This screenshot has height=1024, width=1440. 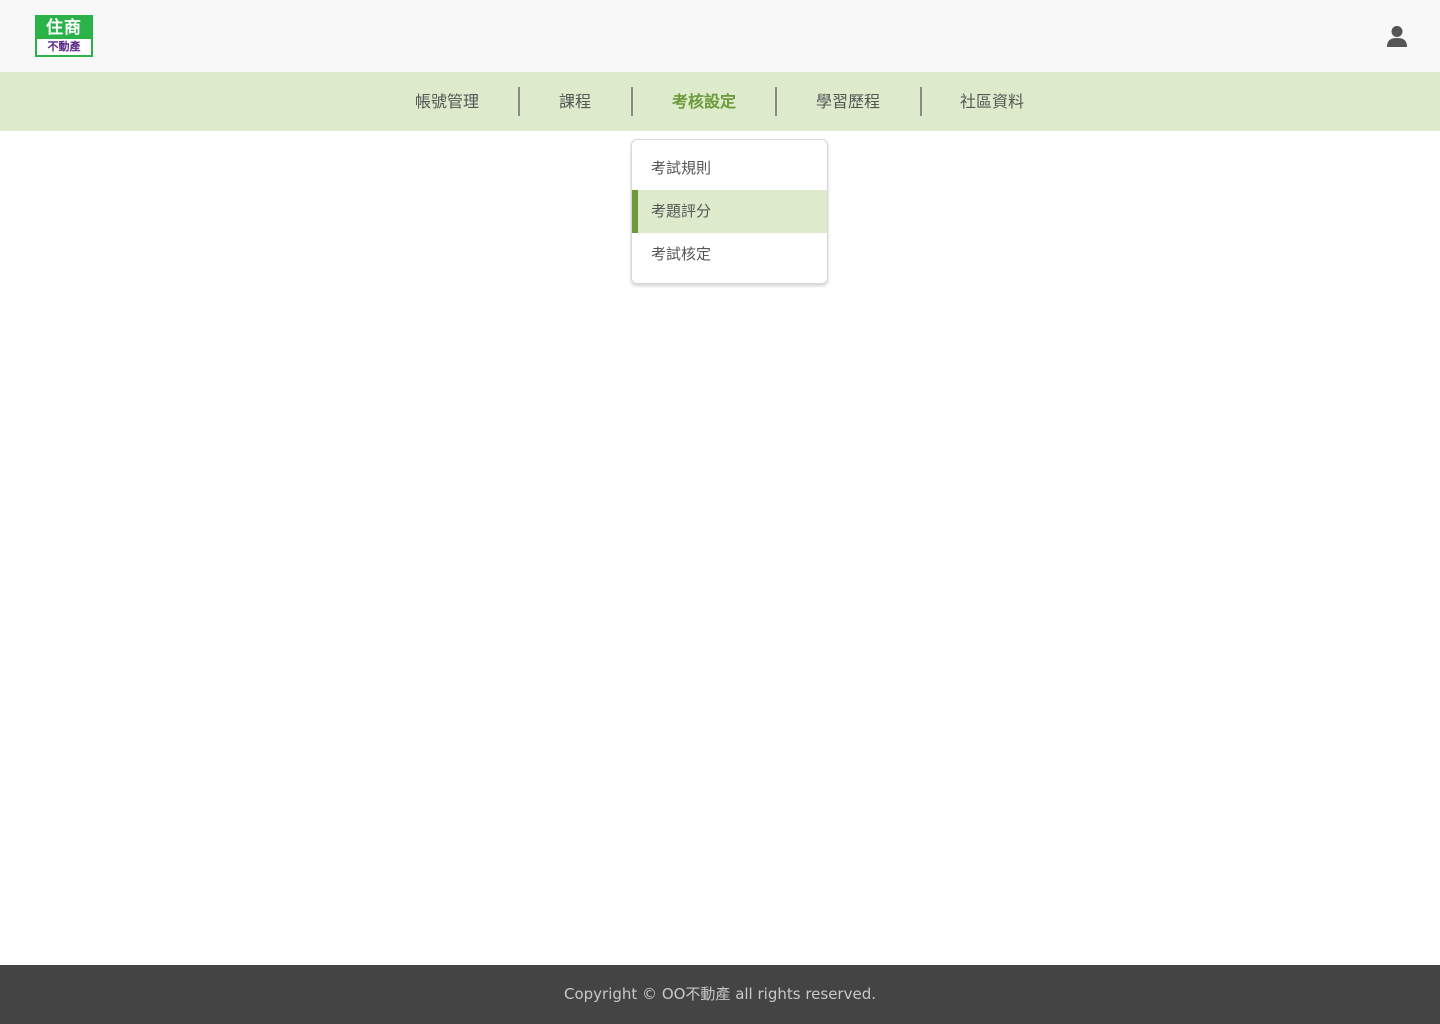 What do you see at coordinates (64, 28) in the screenshot?
I see `logo-top-text: 住商` at bounding box center [64, 28].